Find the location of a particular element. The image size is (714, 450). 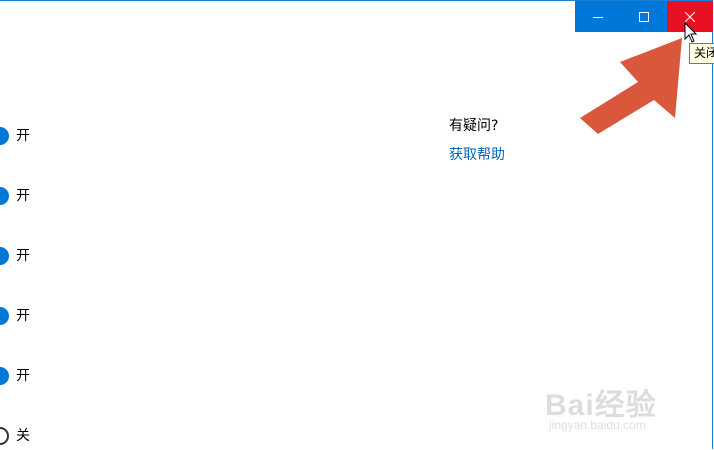

annotation-arrow-icon is located at coordinates (631, 86).